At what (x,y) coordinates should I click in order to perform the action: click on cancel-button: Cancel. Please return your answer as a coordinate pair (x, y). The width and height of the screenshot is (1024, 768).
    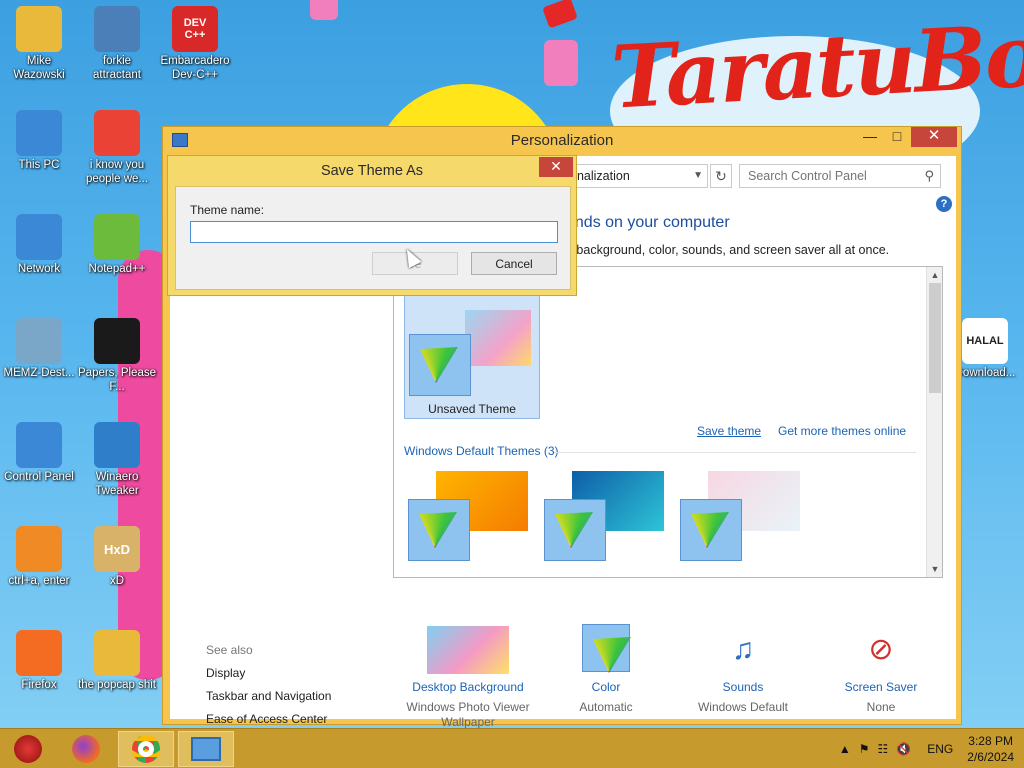
    Looking at the image, I should click on (514, 263).